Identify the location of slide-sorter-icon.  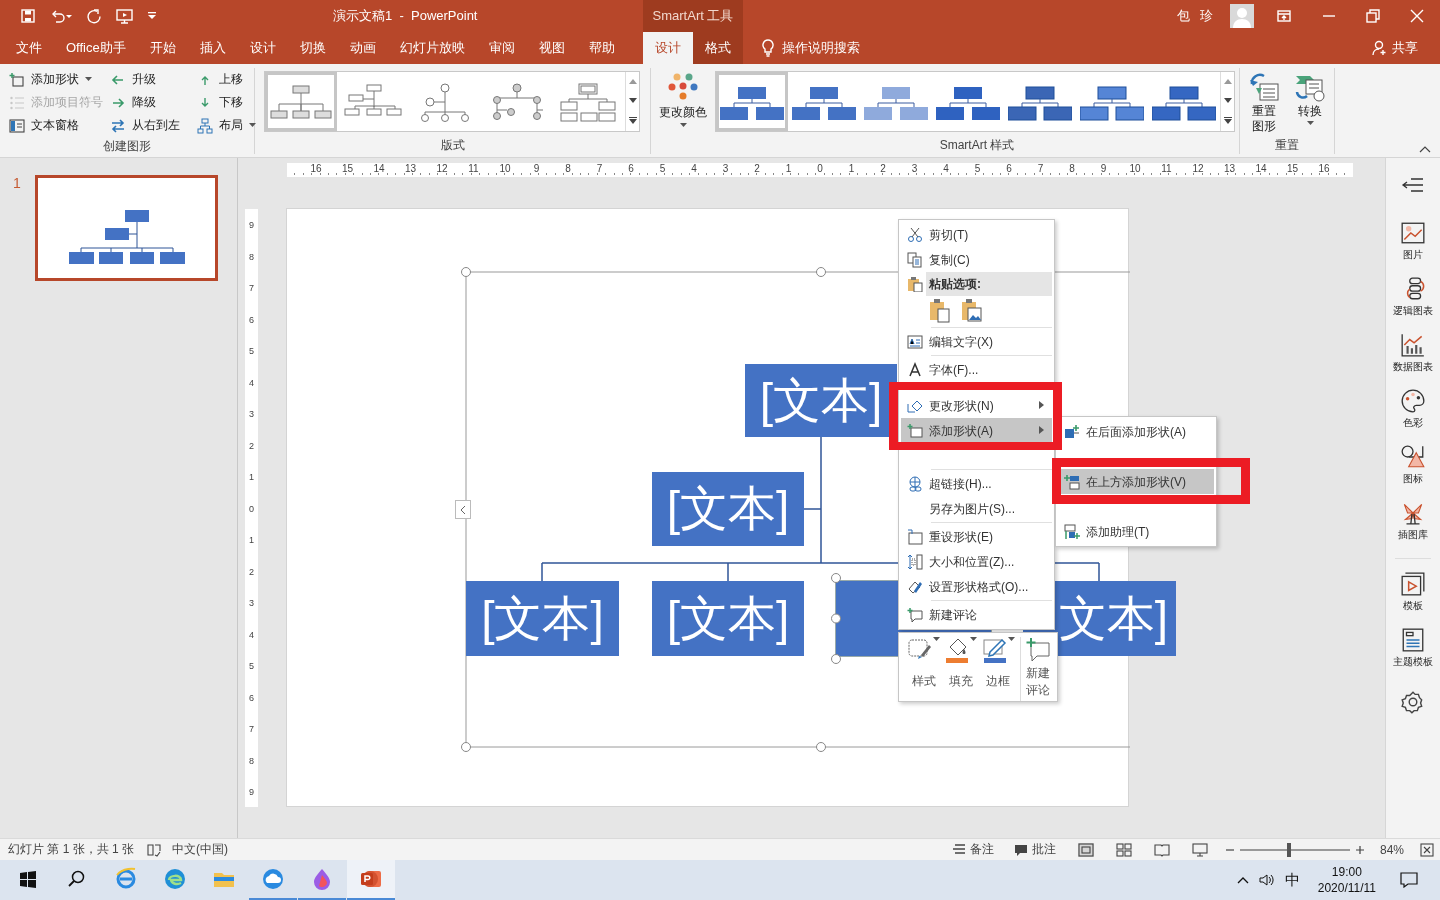
(1123, 849).